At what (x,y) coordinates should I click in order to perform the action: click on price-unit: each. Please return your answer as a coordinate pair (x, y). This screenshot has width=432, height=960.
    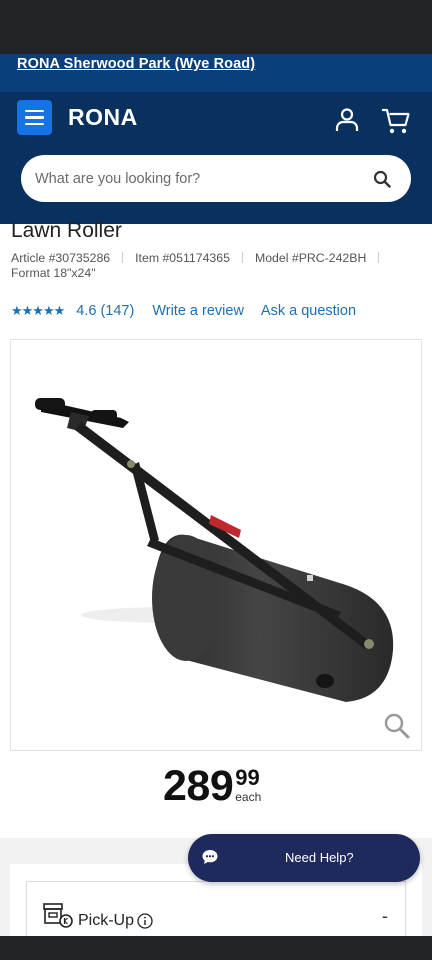
    Looking at the image, I should click on (248, 797).